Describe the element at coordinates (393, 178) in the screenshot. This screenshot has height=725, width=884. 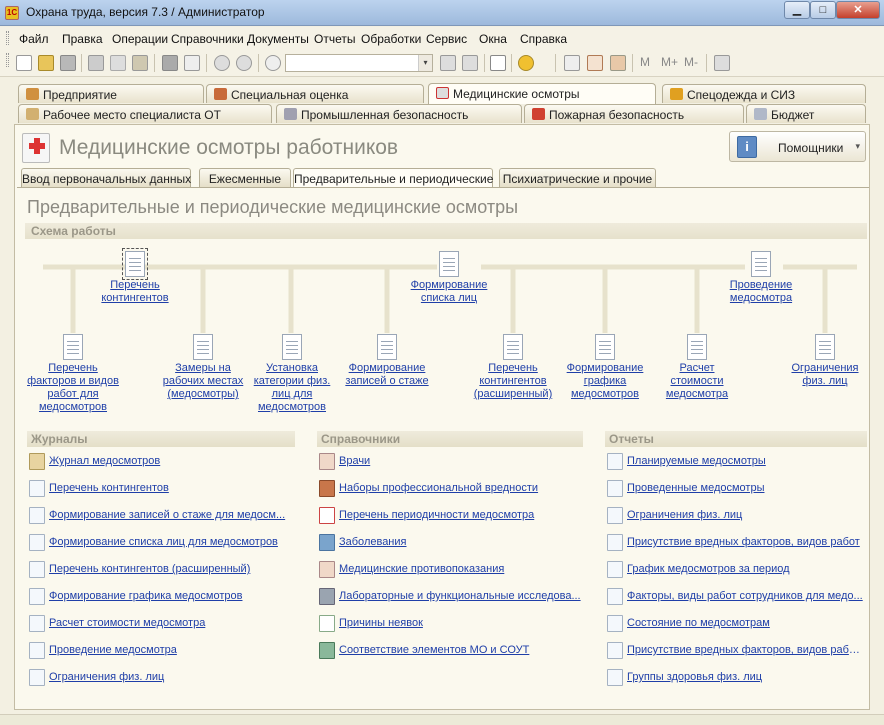
I see `tab-preliminary-periodic: Предварительные и периодические` at that location.